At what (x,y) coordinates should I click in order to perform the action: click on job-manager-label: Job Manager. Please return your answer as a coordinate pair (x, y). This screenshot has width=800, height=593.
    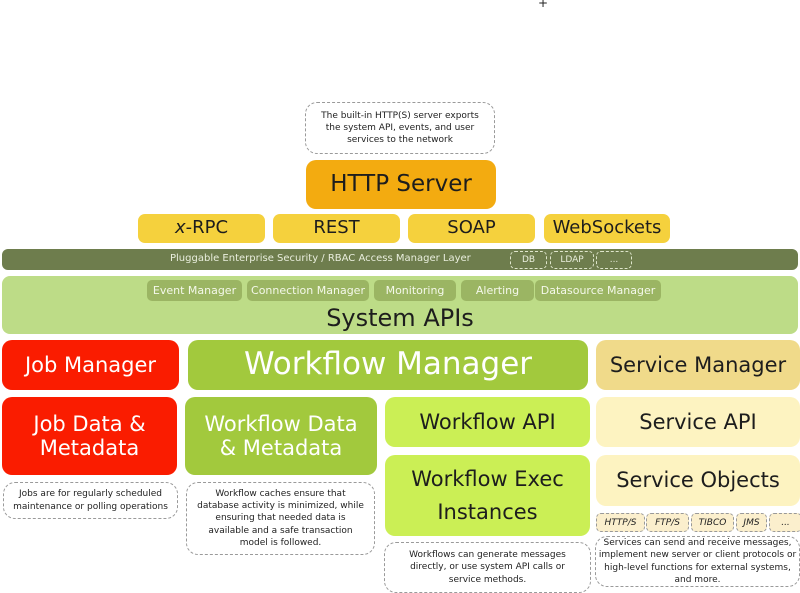
    Looking at the image, I should click on (90, 364).